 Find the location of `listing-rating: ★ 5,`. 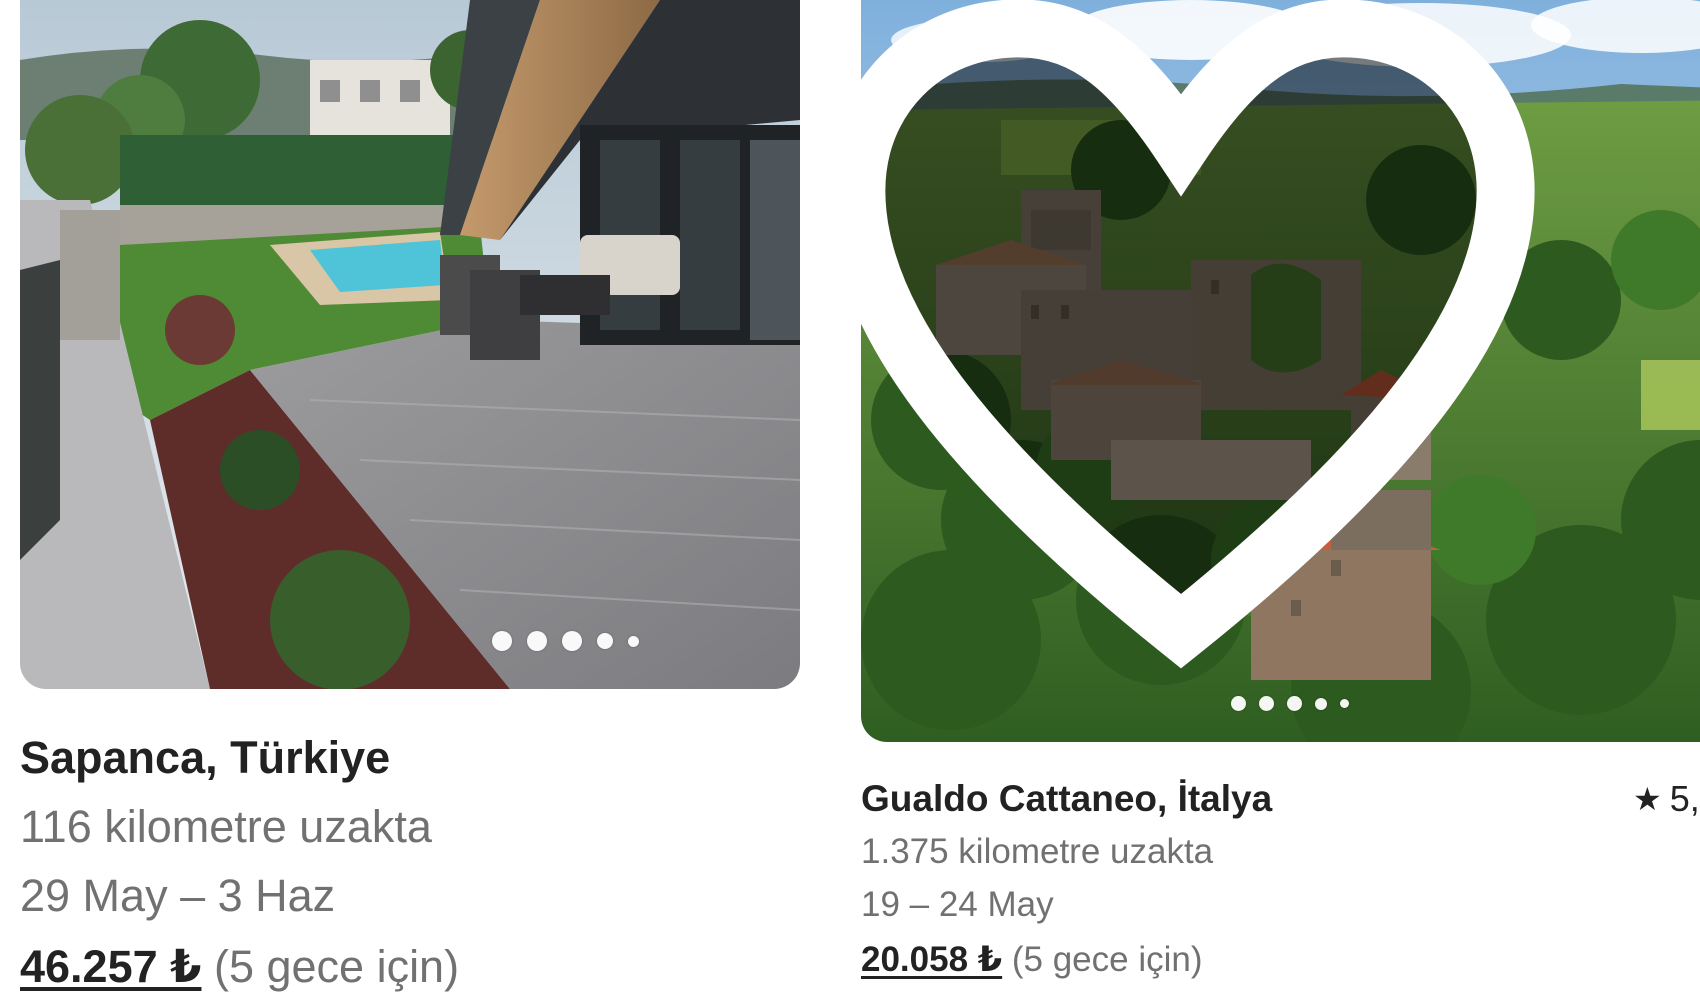

listing-rating: ★ 5, is located at coordinates (1666, 799).